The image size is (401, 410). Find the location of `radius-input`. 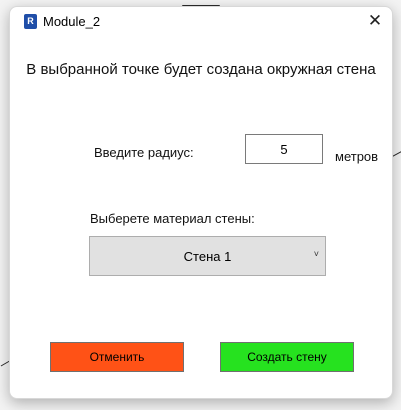

radius-input is located at coordinates (284, 149).